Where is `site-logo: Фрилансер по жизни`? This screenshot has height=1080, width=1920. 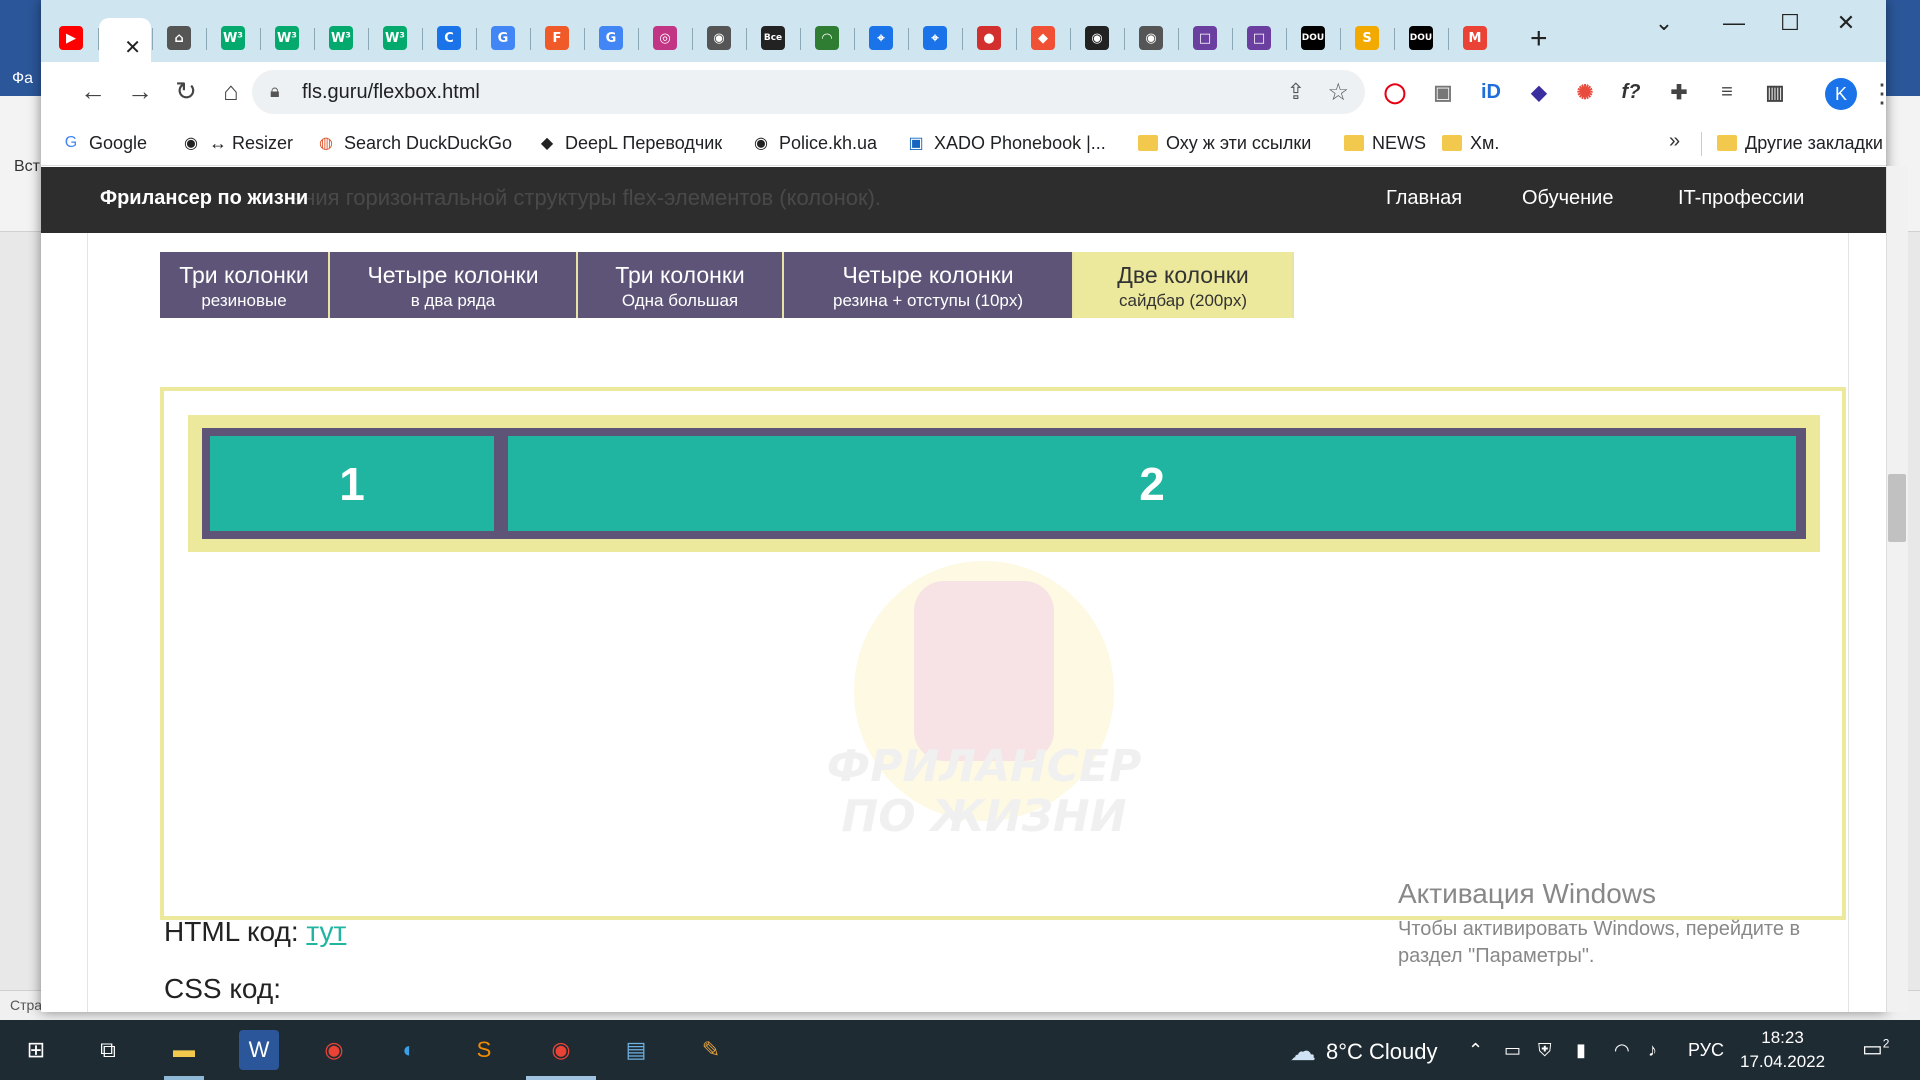 site-logo: Фрилансер по жизни is located at coordinates (204, 198).